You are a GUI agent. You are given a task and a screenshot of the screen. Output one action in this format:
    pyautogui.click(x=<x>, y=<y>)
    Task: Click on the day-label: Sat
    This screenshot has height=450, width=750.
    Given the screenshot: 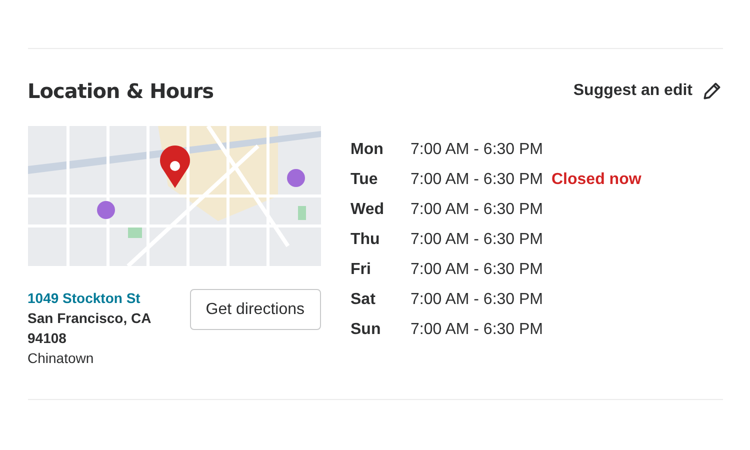 What is the action you would take?
    pyautogui.click(x=363, y=300)
    